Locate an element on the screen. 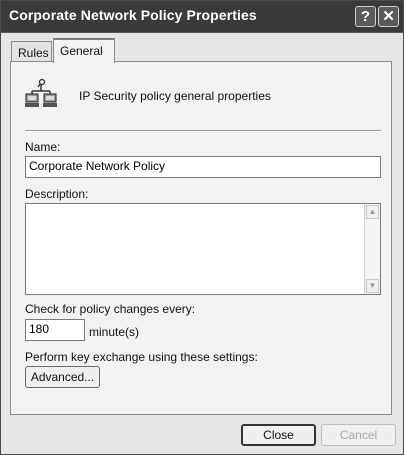 This screenshot has width=404, height=455. close-icon: ✕ is located at coordinates (388, 16).